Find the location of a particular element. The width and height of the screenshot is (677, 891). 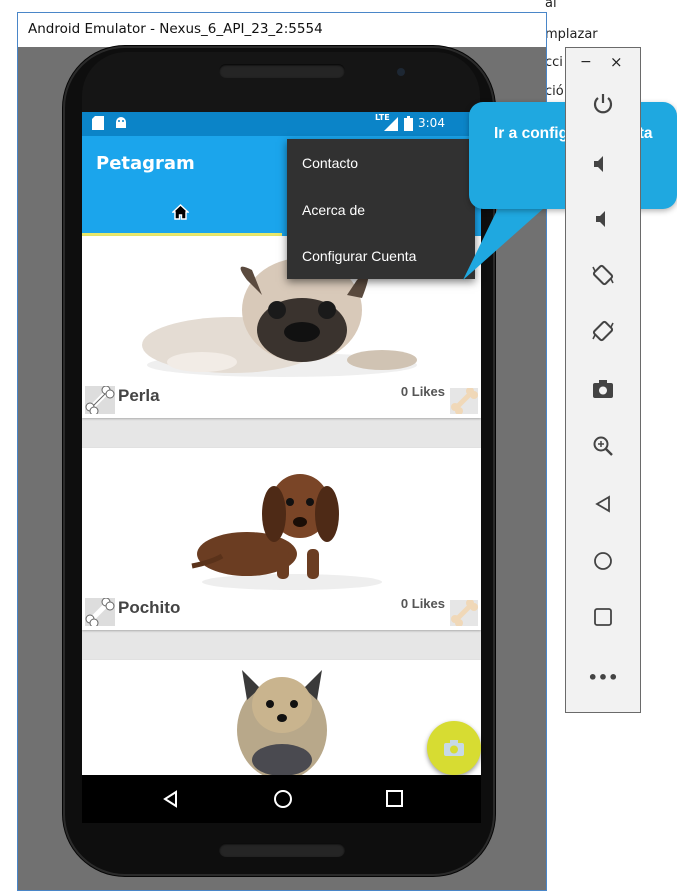

clock: 3:04 is located at coordinates (431, 123).